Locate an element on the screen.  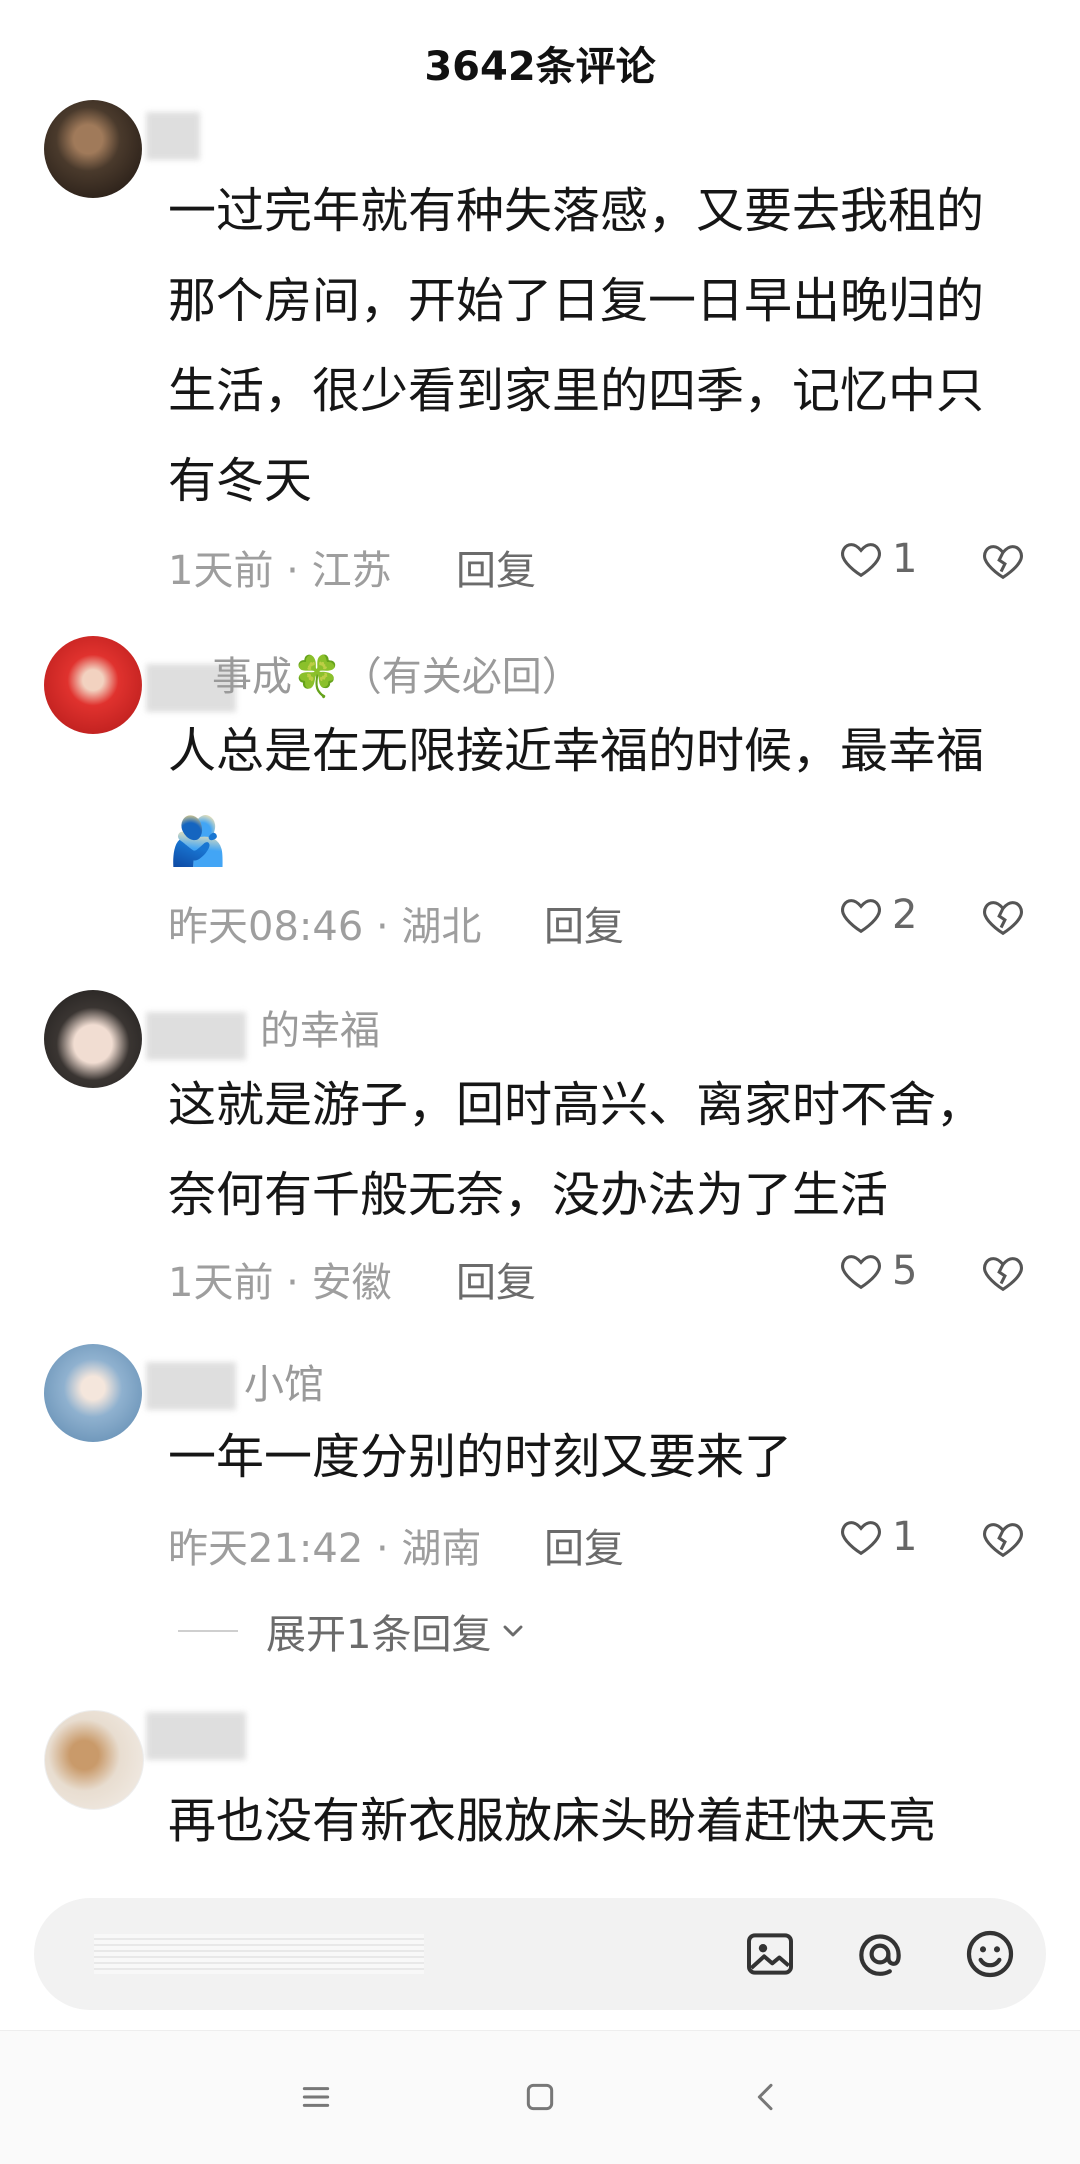
comment-input is located at coordinates (540, 1954).